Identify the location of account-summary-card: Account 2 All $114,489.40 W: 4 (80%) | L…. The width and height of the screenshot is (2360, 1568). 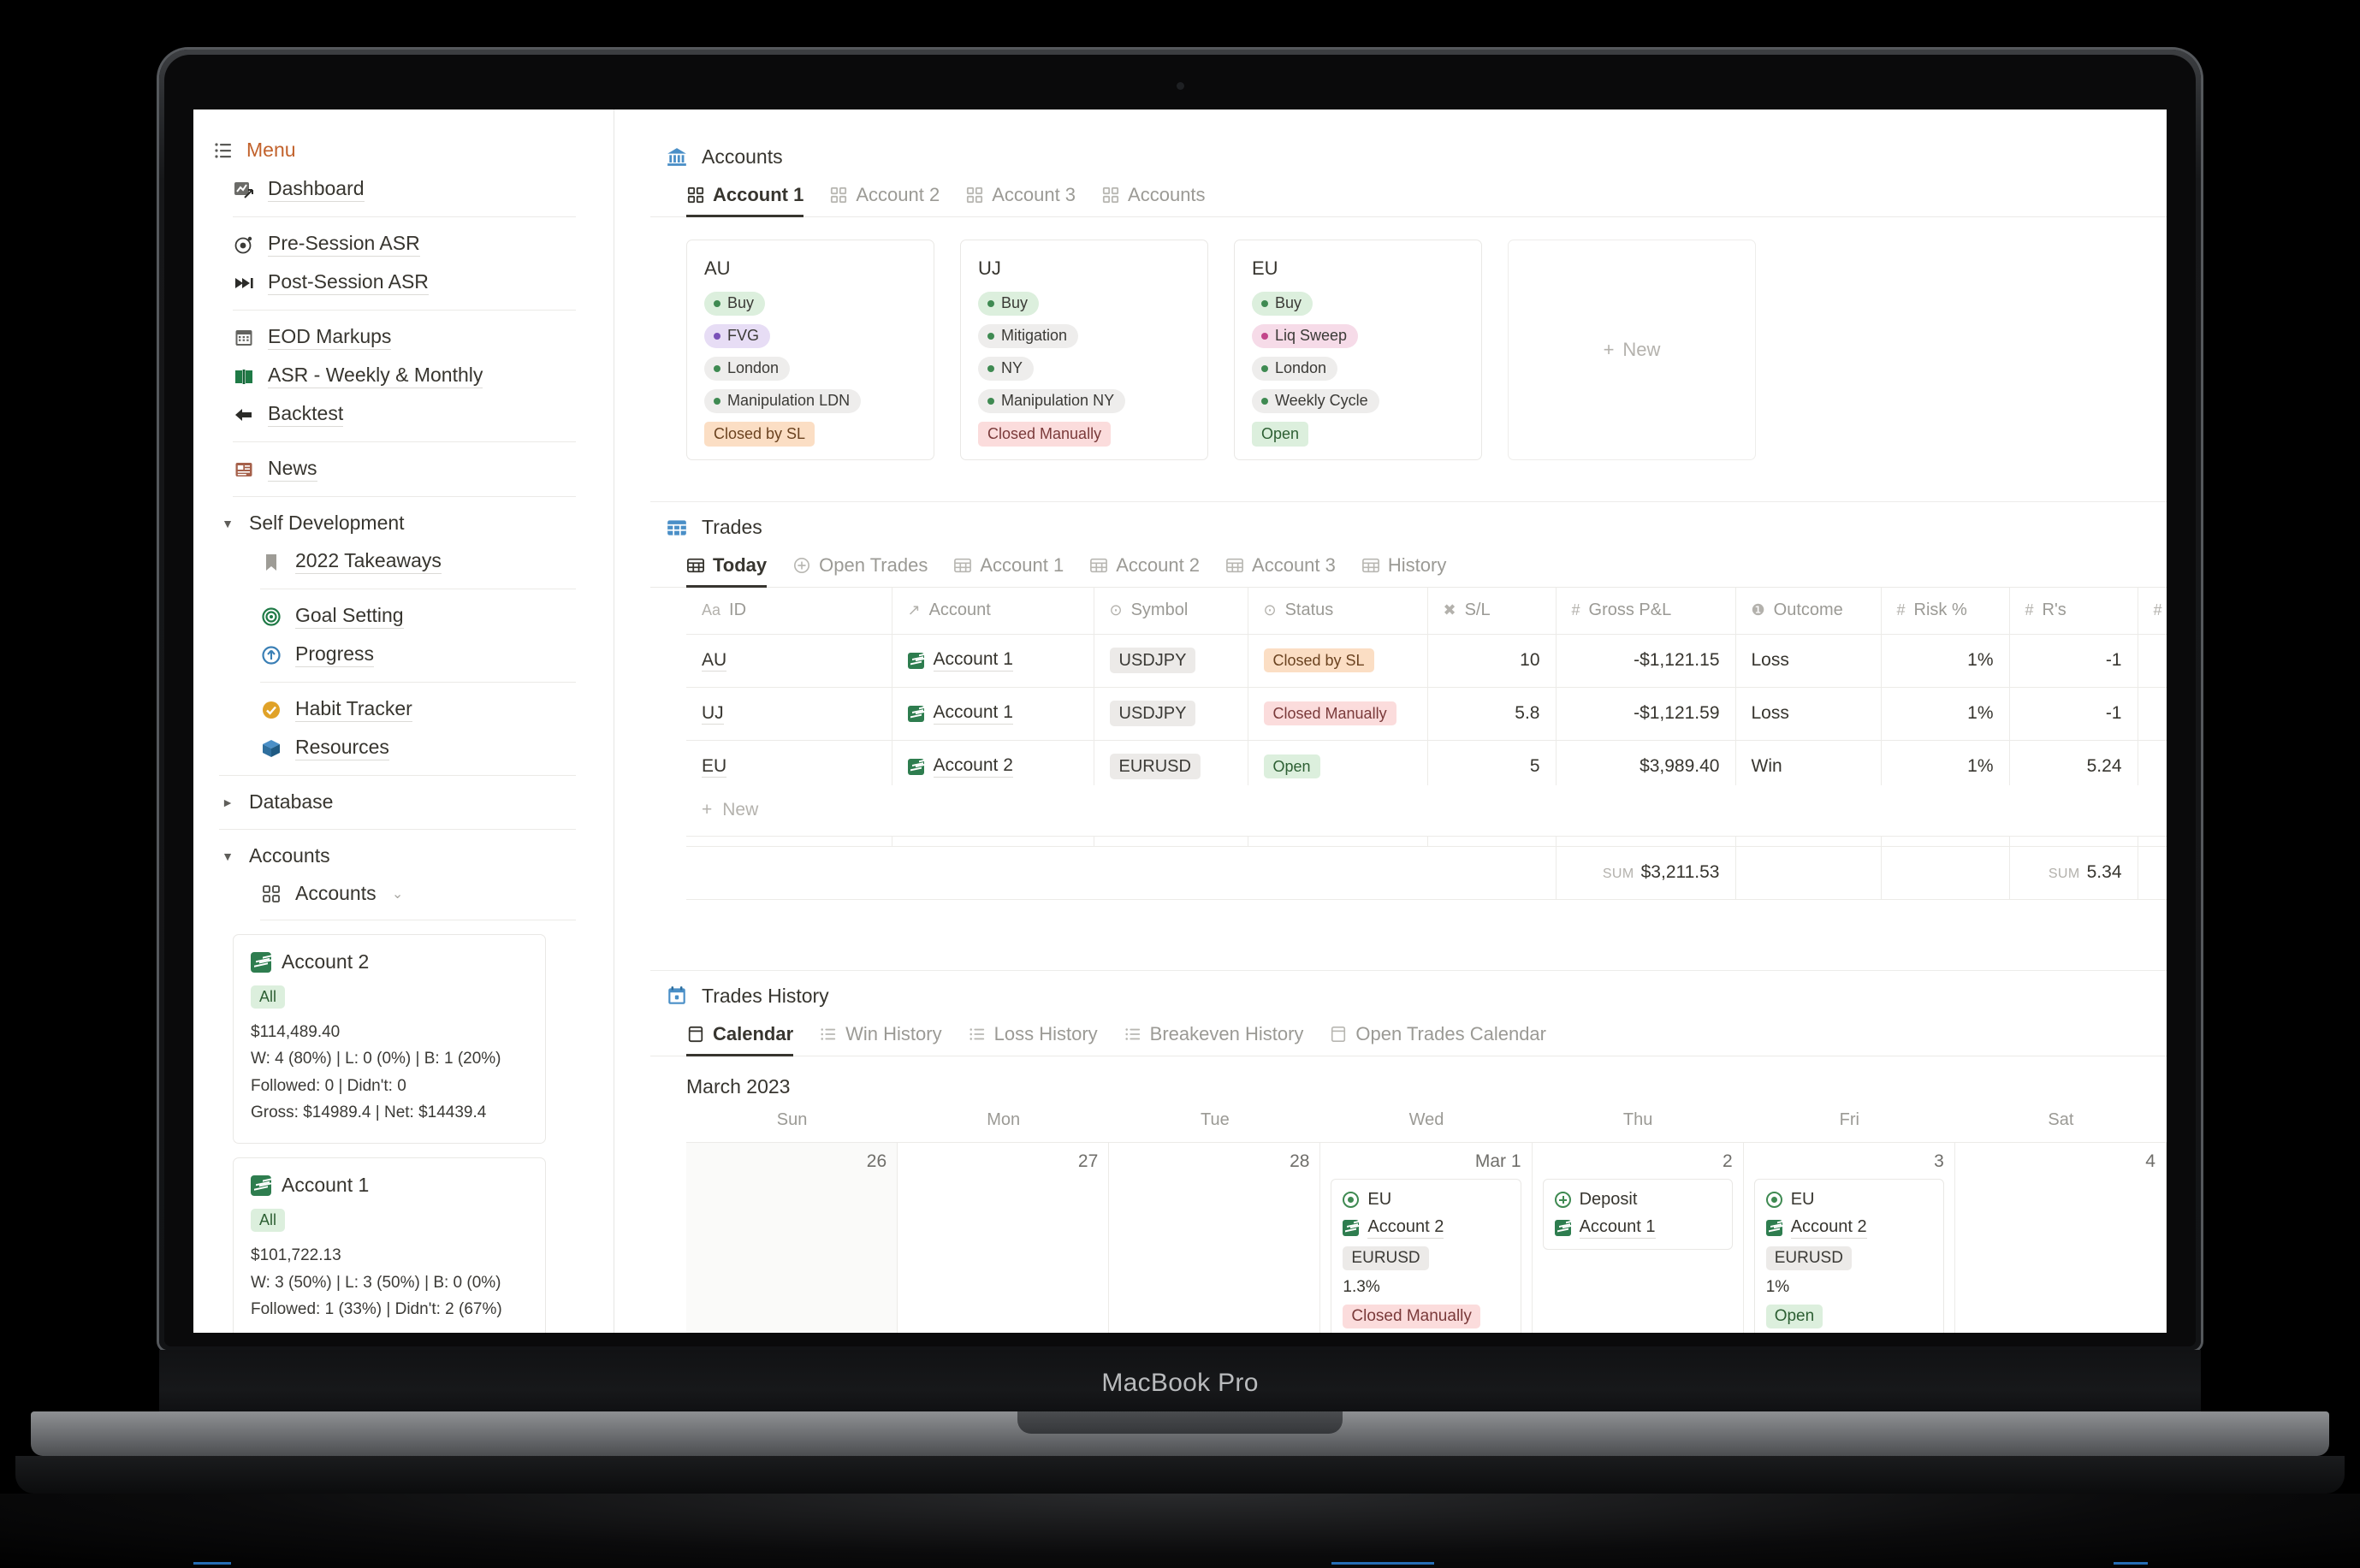
(389, 1039).